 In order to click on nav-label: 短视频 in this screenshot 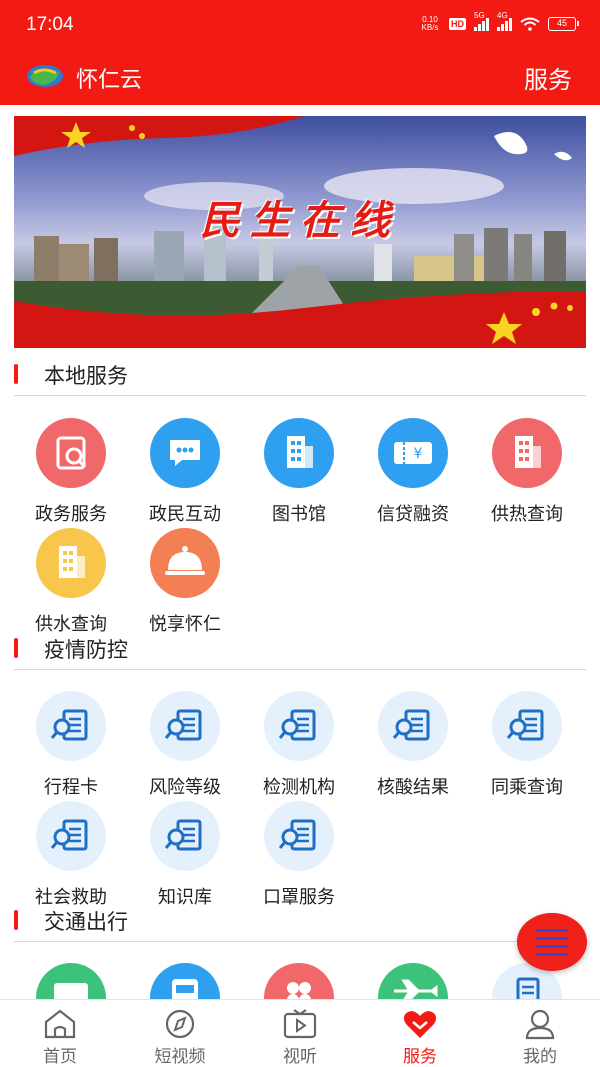, I will do `click(180, 1057)`.